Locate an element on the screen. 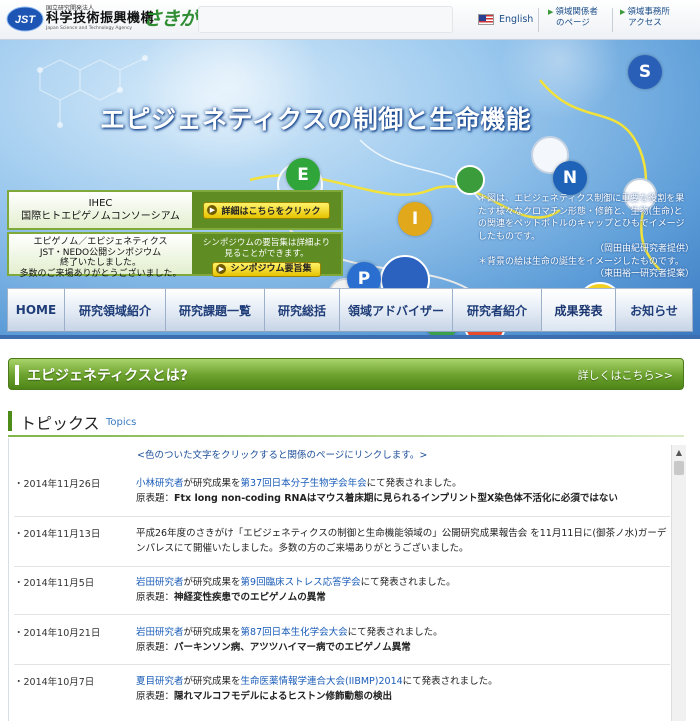 This screenshot has height=721, width=700. ihec-detail-button: ▶ 詳細はこちらをクリック is located at coordinates (266, 210).